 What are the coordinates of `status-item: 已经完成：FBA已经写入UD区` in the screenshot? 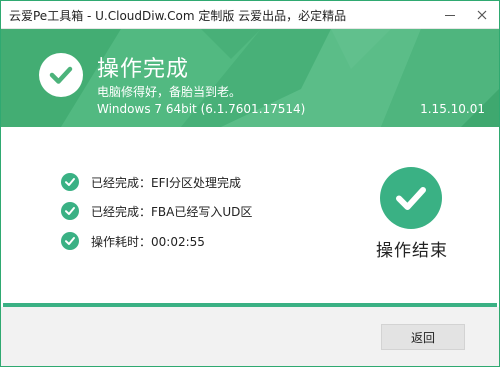 It's located at (156, 211).